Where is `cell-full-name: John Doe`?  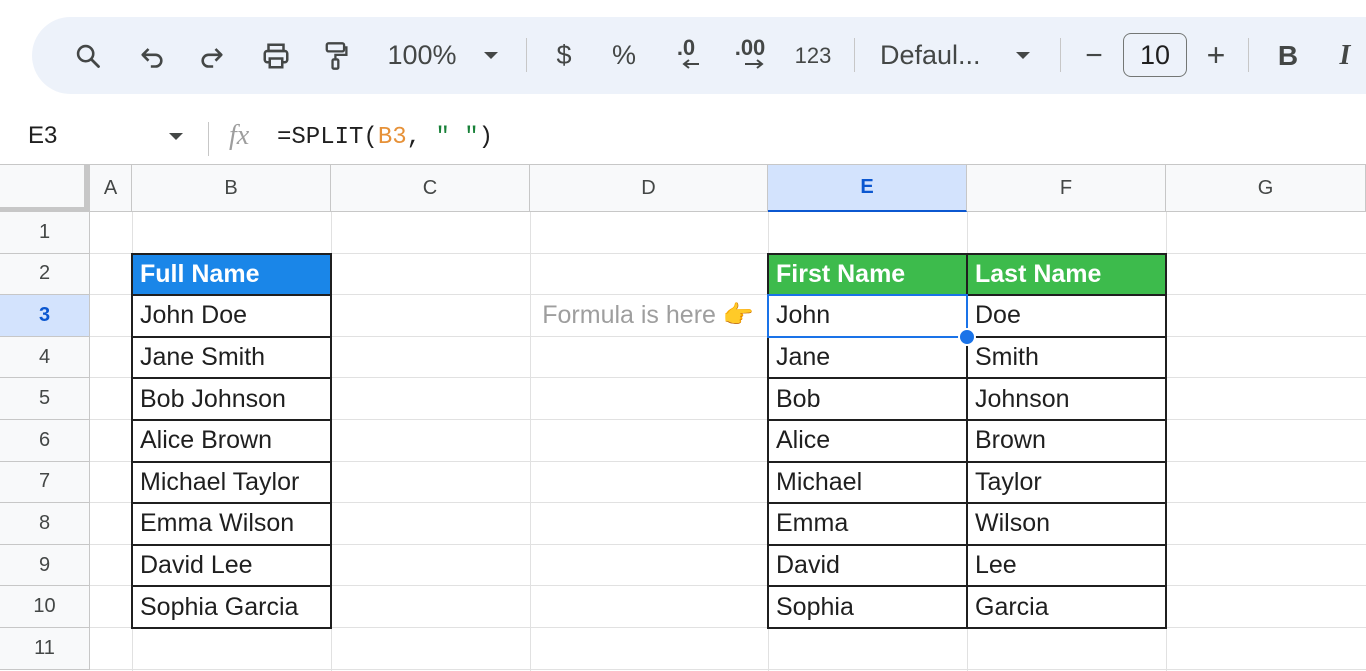 cell-full-name: John Doe is located at coordinates (231, 316).